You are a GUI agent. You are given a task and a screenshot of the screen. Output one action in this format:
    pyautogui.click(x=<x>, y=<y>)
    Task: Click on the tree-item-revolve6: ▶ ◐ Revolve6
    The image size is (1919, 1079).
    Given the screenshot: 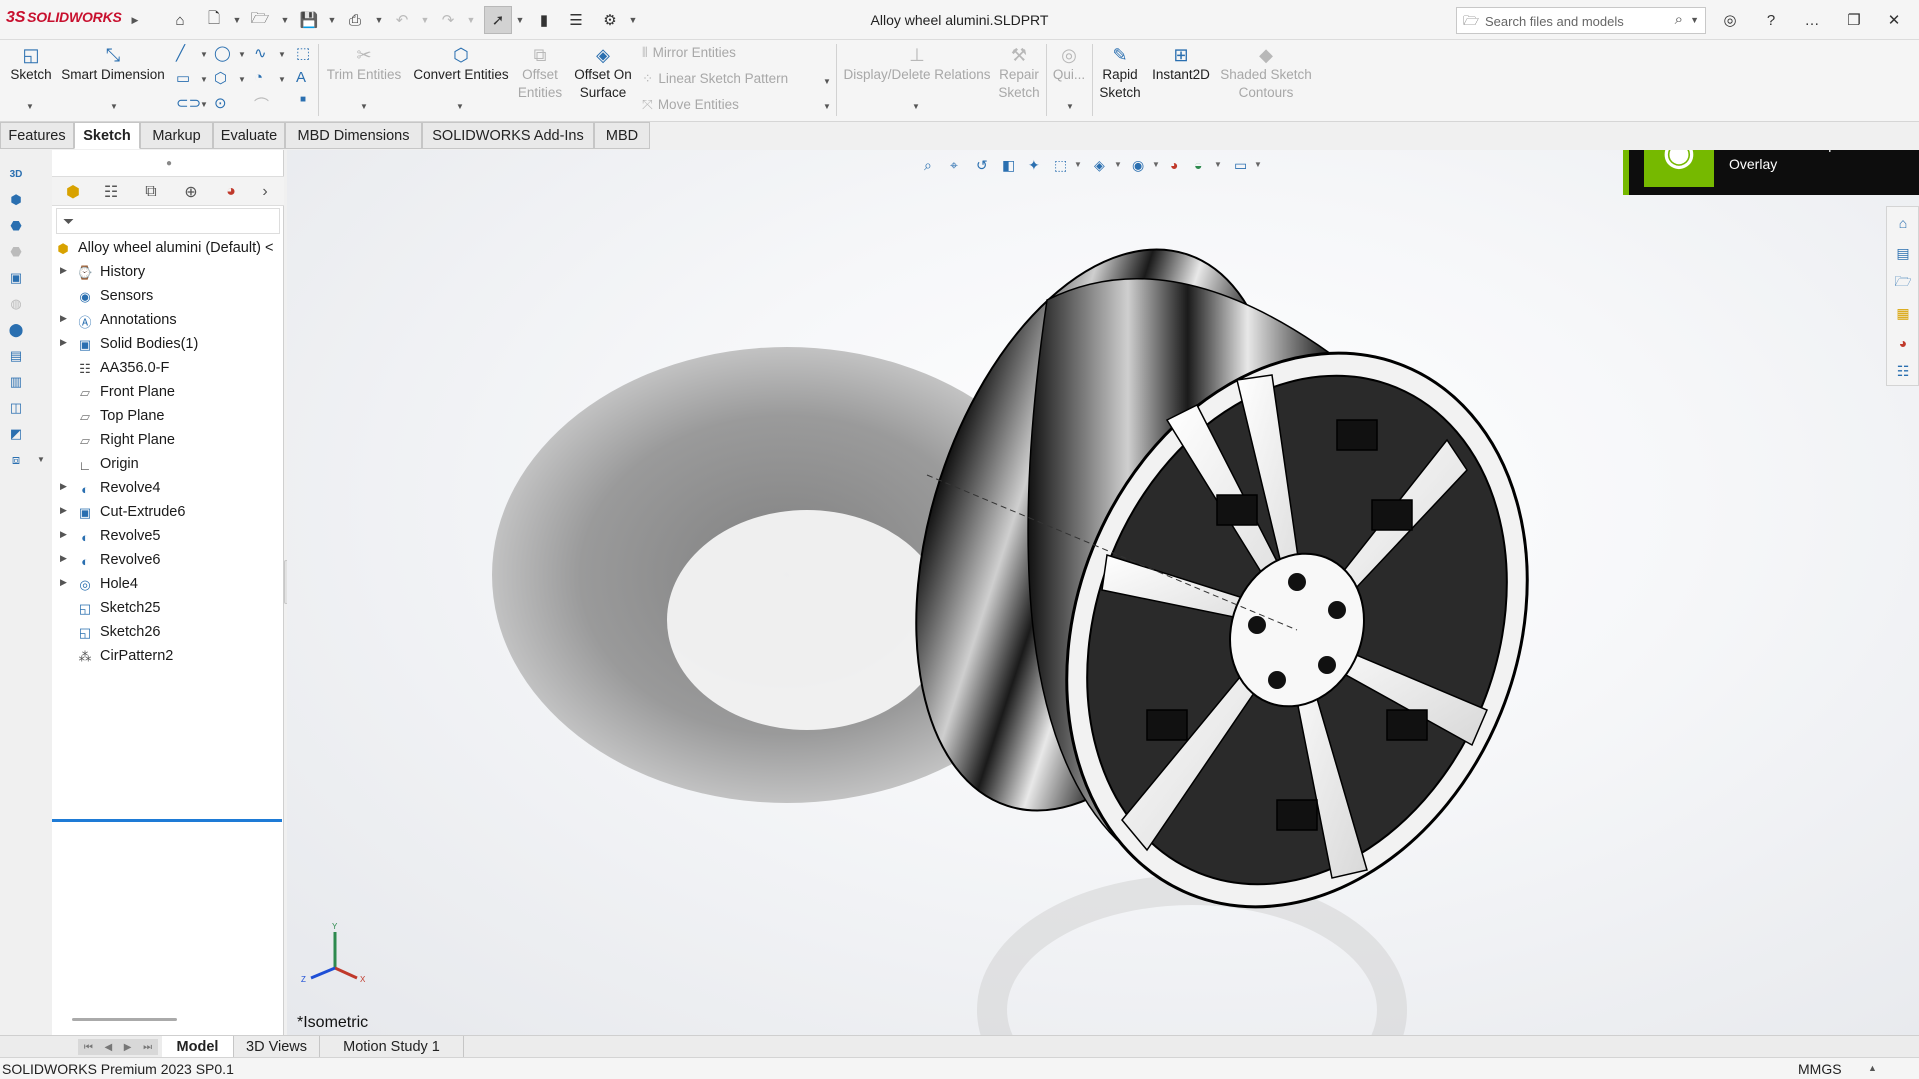 What is the action you would take?
    pyautogui.click(x=168, y=561)
    